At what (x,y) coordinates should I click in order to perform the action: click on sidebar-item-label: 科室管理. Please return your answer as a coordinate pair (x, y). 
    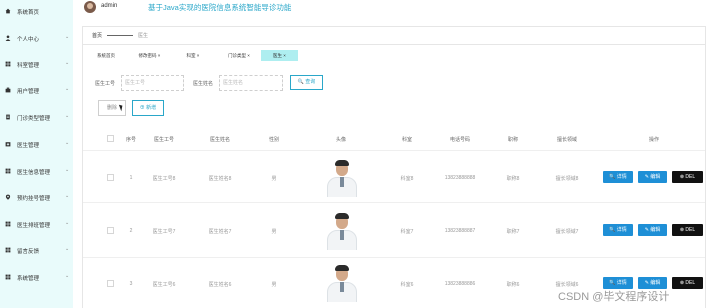
    Looking at the image, I should click on (28, 66).